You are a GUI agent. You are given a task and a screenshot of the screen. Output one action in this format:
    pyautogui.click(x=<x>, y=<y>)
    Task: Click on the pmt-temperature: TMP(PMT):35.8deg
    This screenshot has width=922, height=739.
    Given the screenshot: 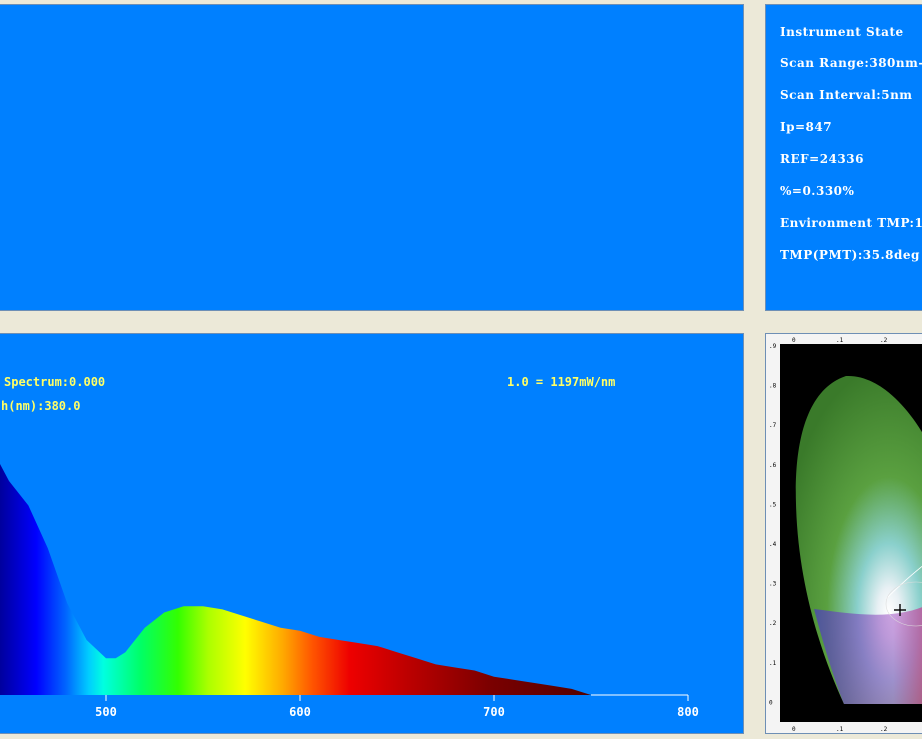 What is the action you would take?
    pyautogui.click(x=850, y=255)
    